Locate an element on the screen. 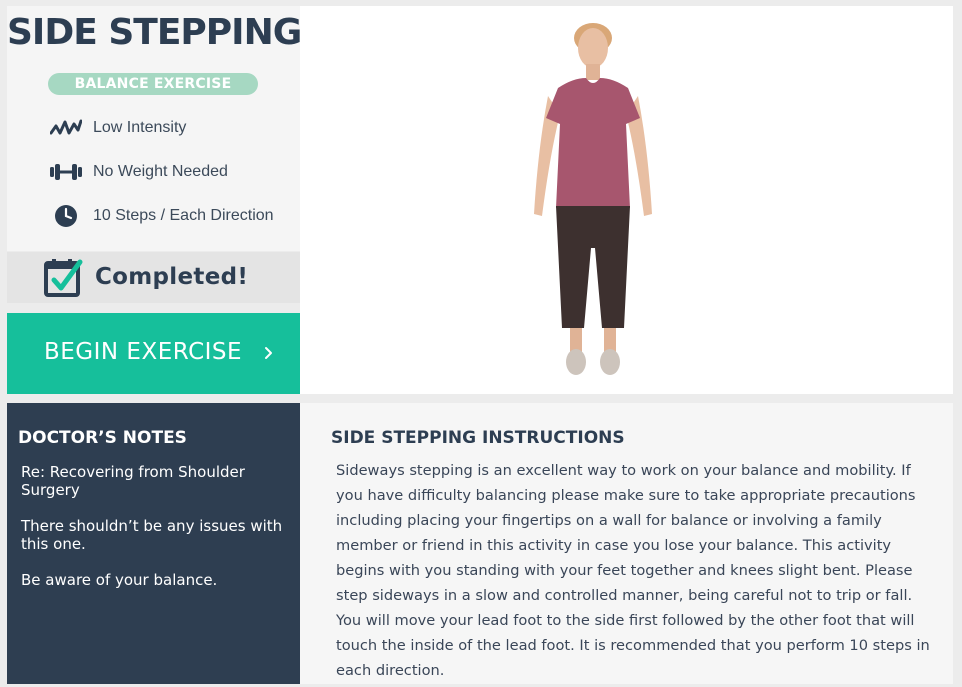  begin-exercise-button: BEGIN EXERCISE is located at coordinates (153, 353).